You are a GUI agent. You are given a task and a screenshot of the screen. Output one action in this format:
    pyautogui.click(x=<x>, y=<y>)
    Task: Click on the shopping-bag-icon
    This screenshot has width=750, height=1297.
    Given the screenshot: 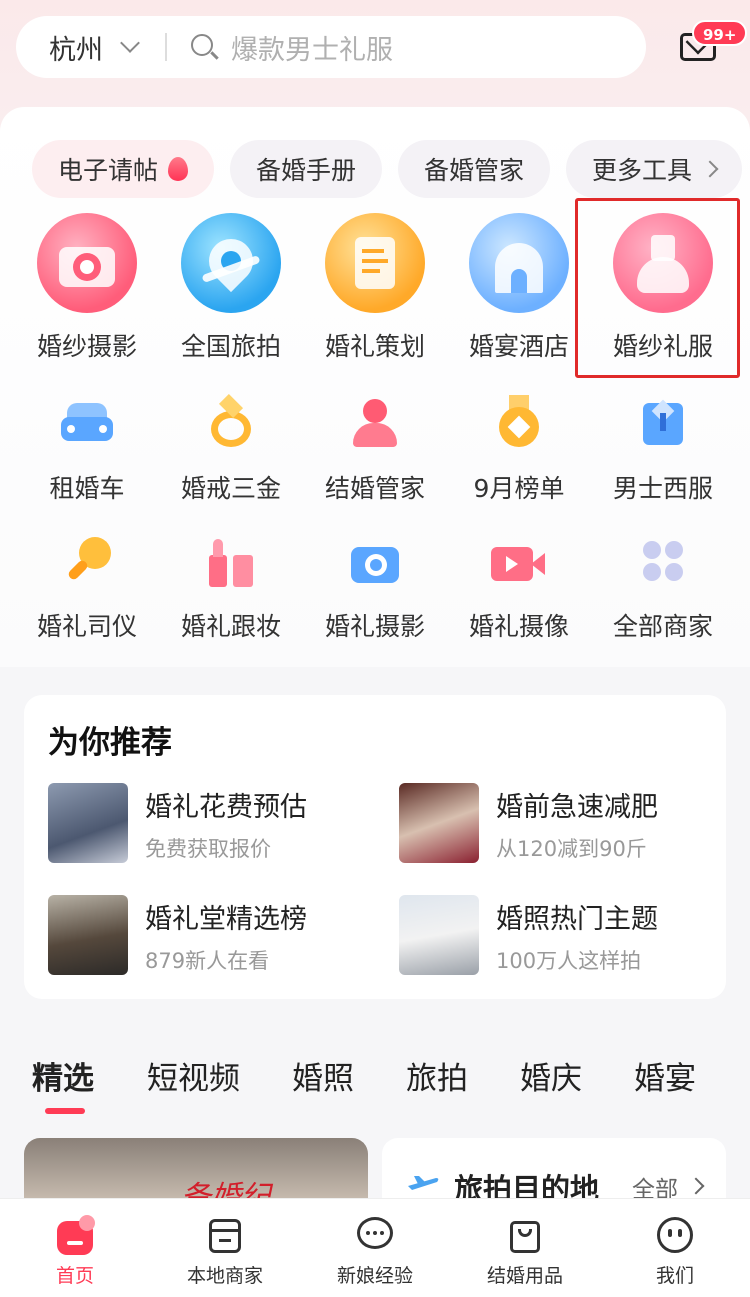 What is the action you would take?
    pyautogui.click(x=525, y=1235)
    